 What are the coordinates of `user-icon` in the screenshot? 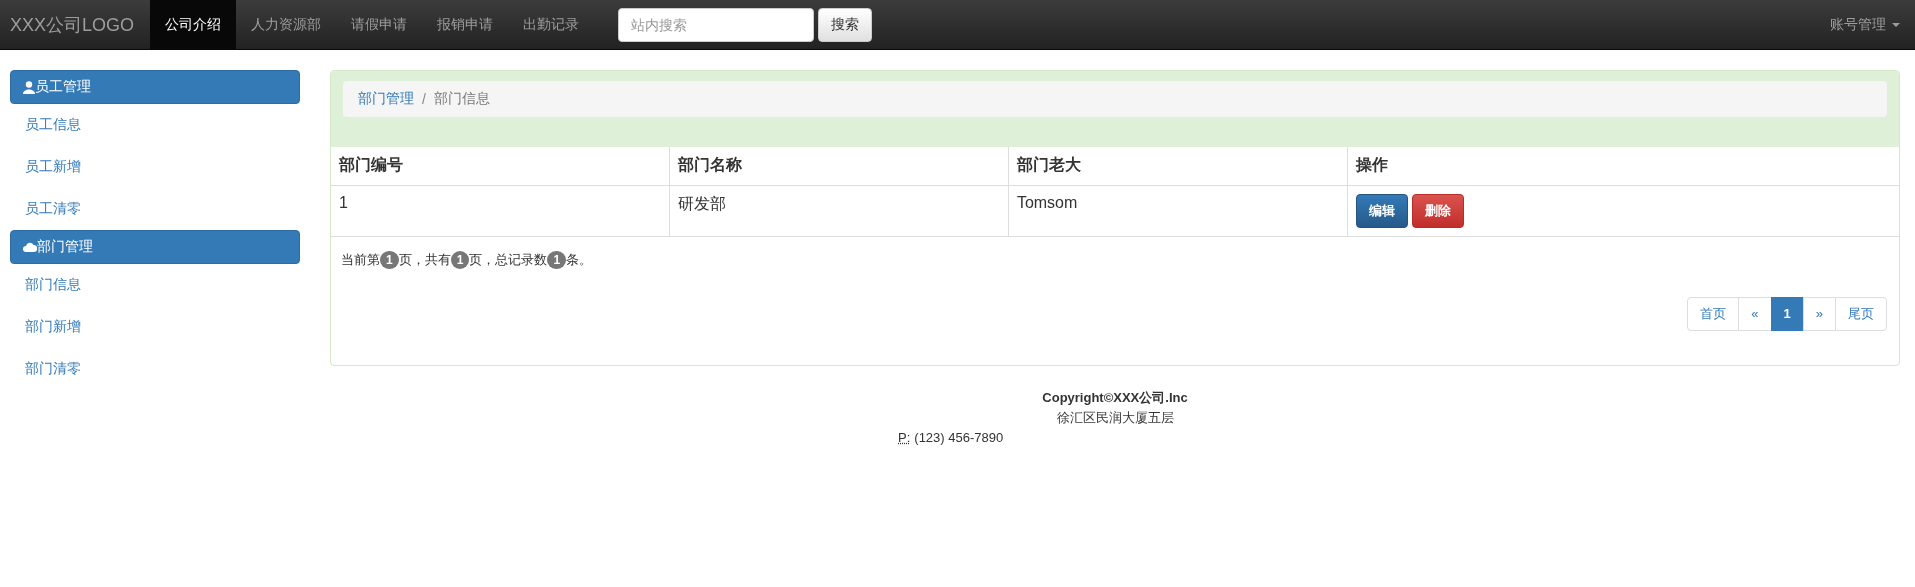 It's located at (29, 87).